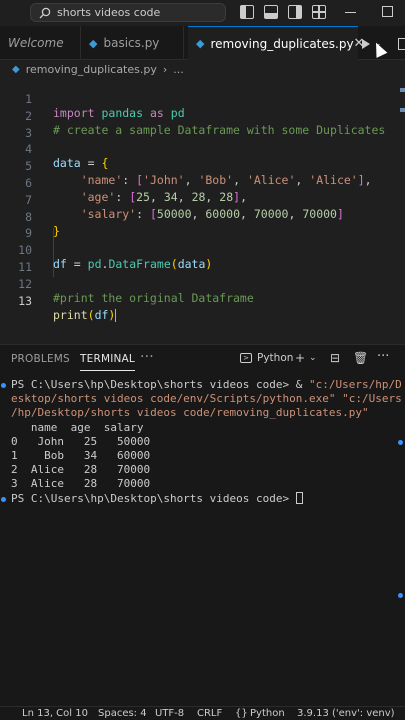 The image size is (405, 720). I want to click on tab-welcome: Welcome, so click(36, 43).